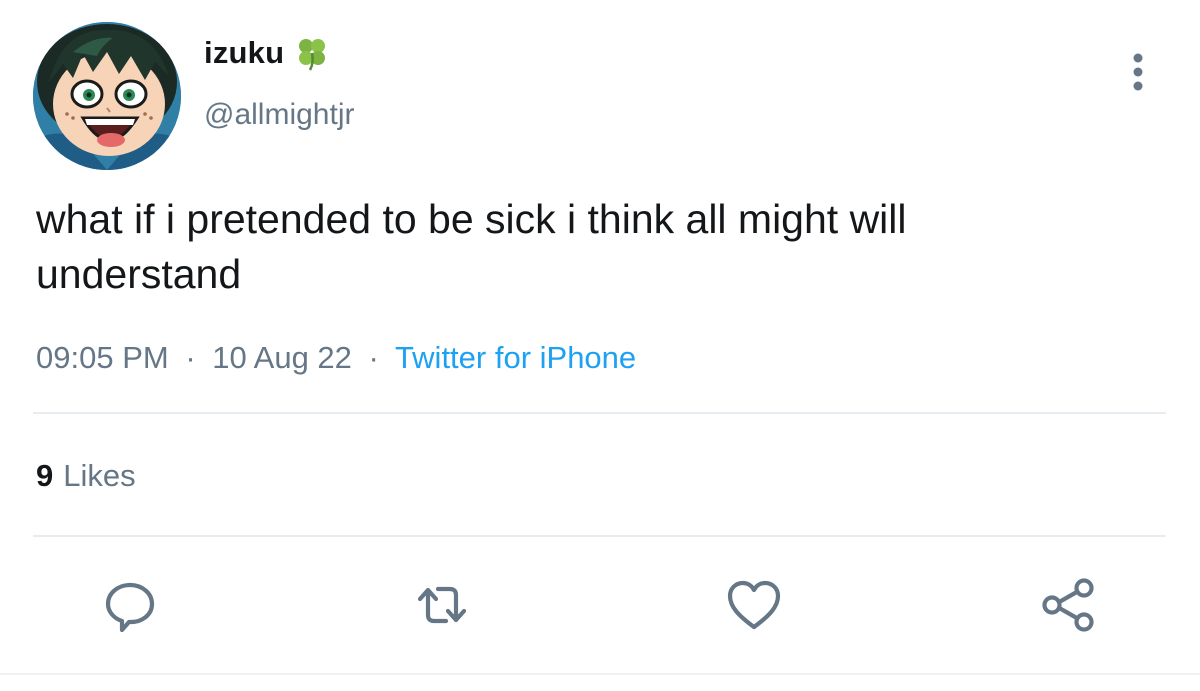 The image size is (1200, 691). I want to click on tweet-action-bar, so click(600, 605).